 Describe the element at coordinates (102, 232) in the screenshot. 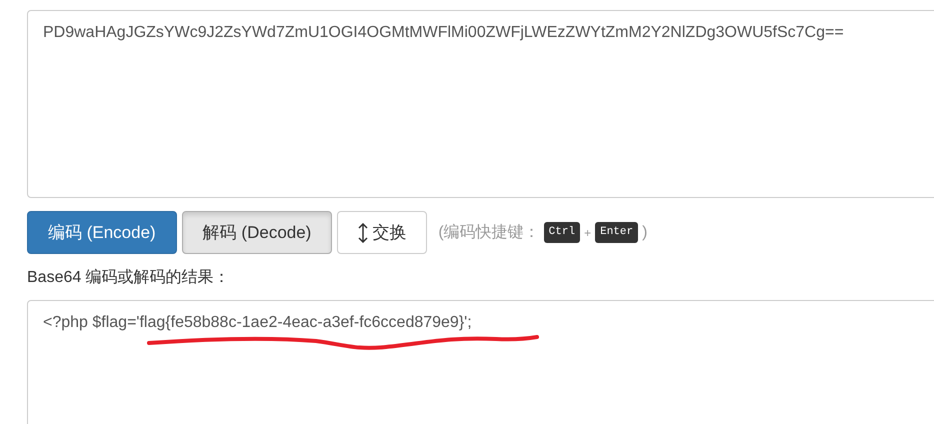

I see `encode-button: 编码 (Encode)` at that location.